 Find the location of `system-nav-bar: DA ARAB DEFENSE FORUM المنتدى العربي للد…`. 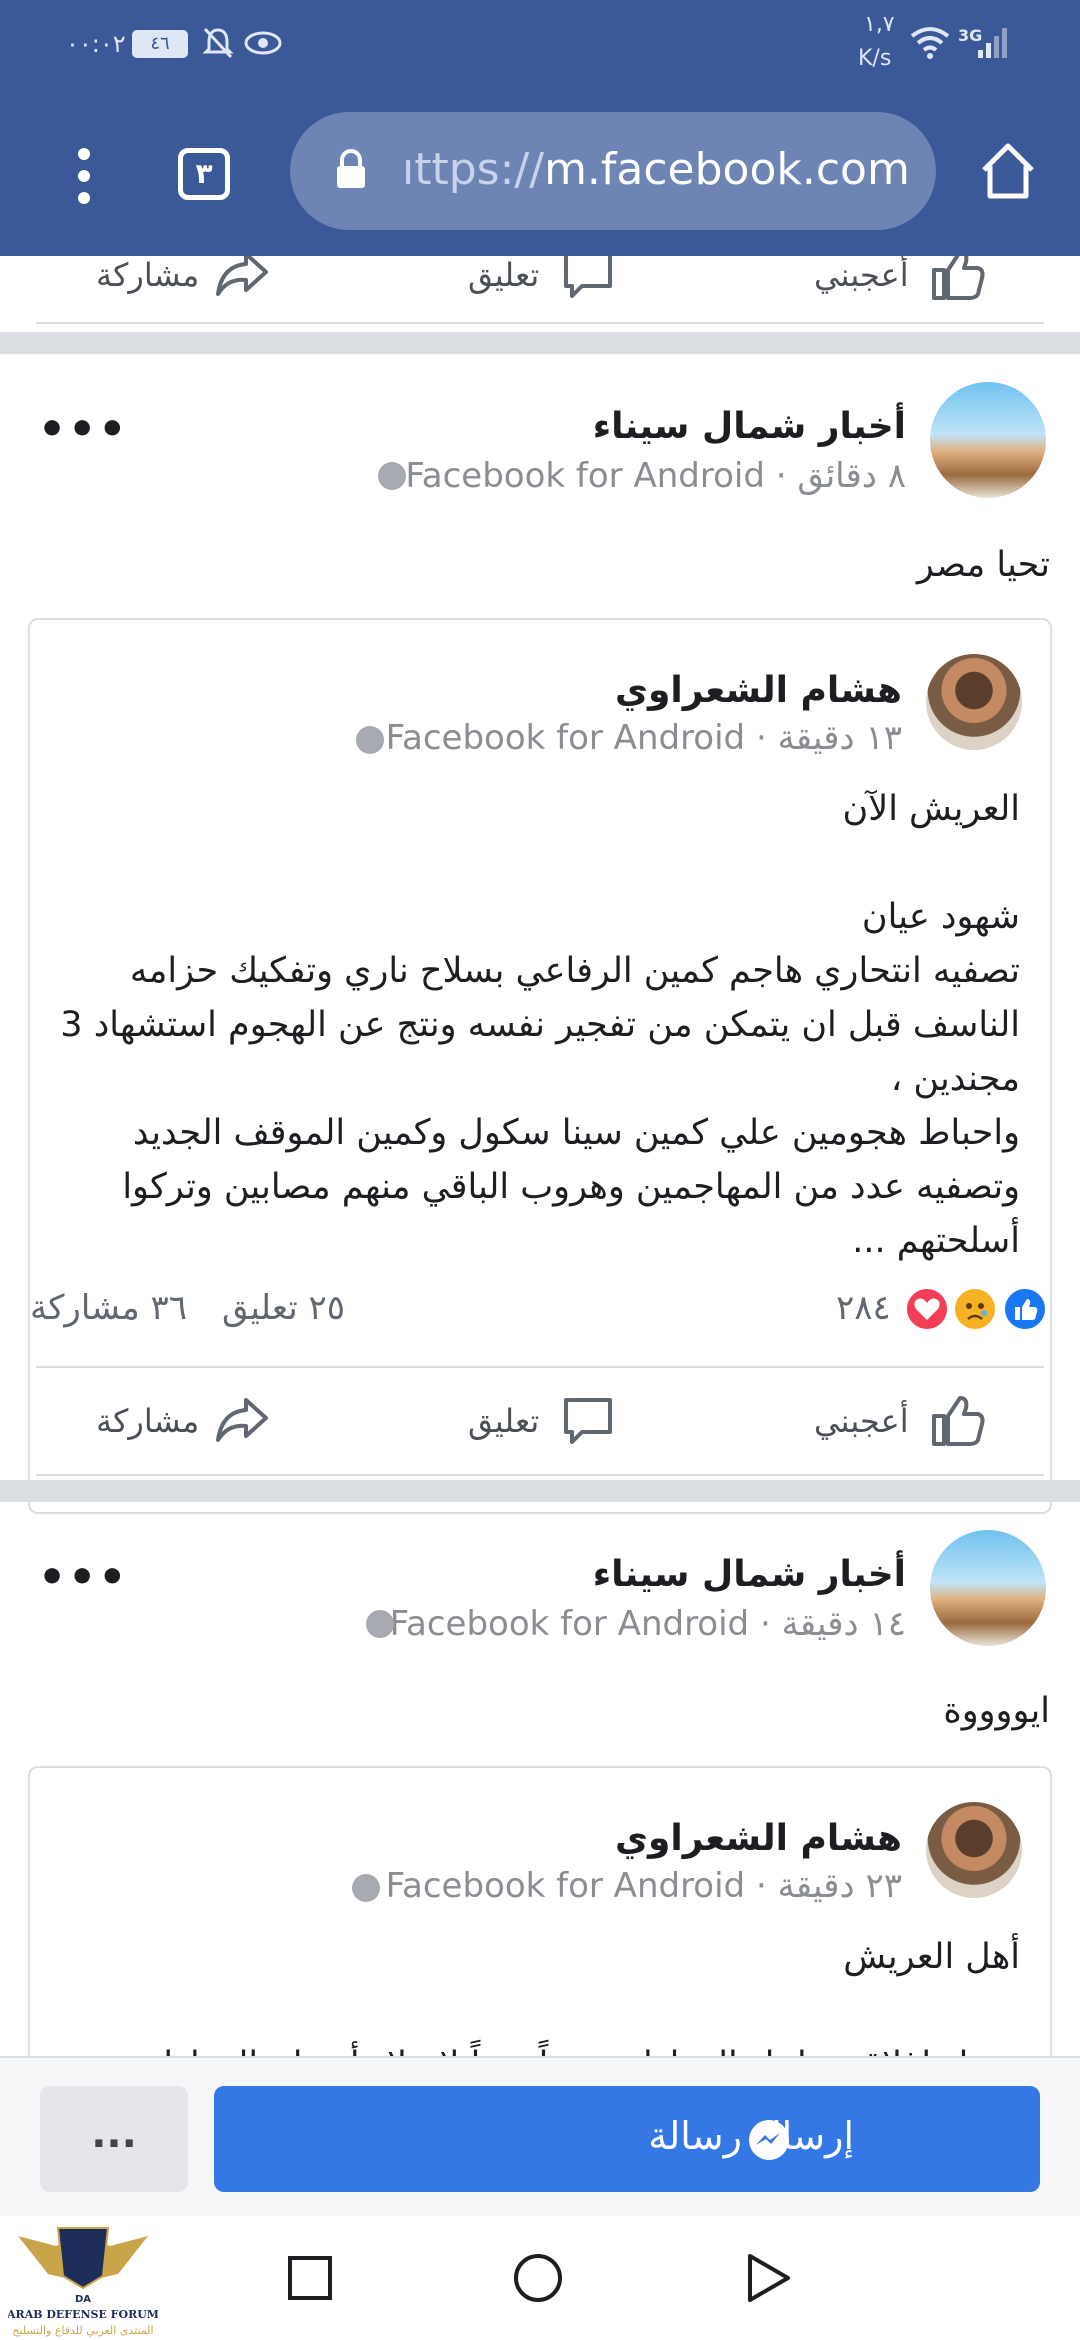

system-nav-bar: DA ARAB DEFENSE FORUM المنتدى العربي للد… is located at coordinates (540, 2278).